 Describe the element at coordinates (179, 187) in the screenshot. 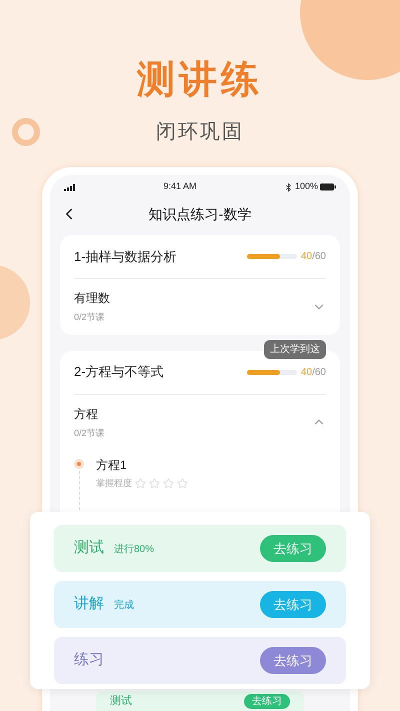

I see `status-time: 9:41 AM` at that location.